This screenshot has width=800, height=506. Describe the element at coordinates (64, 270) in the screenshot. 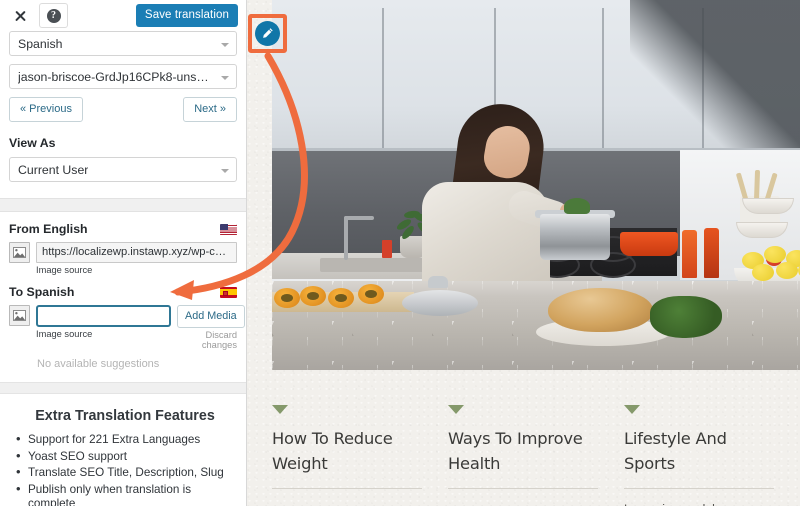

I see `source-field-caption: Image source` at that location.